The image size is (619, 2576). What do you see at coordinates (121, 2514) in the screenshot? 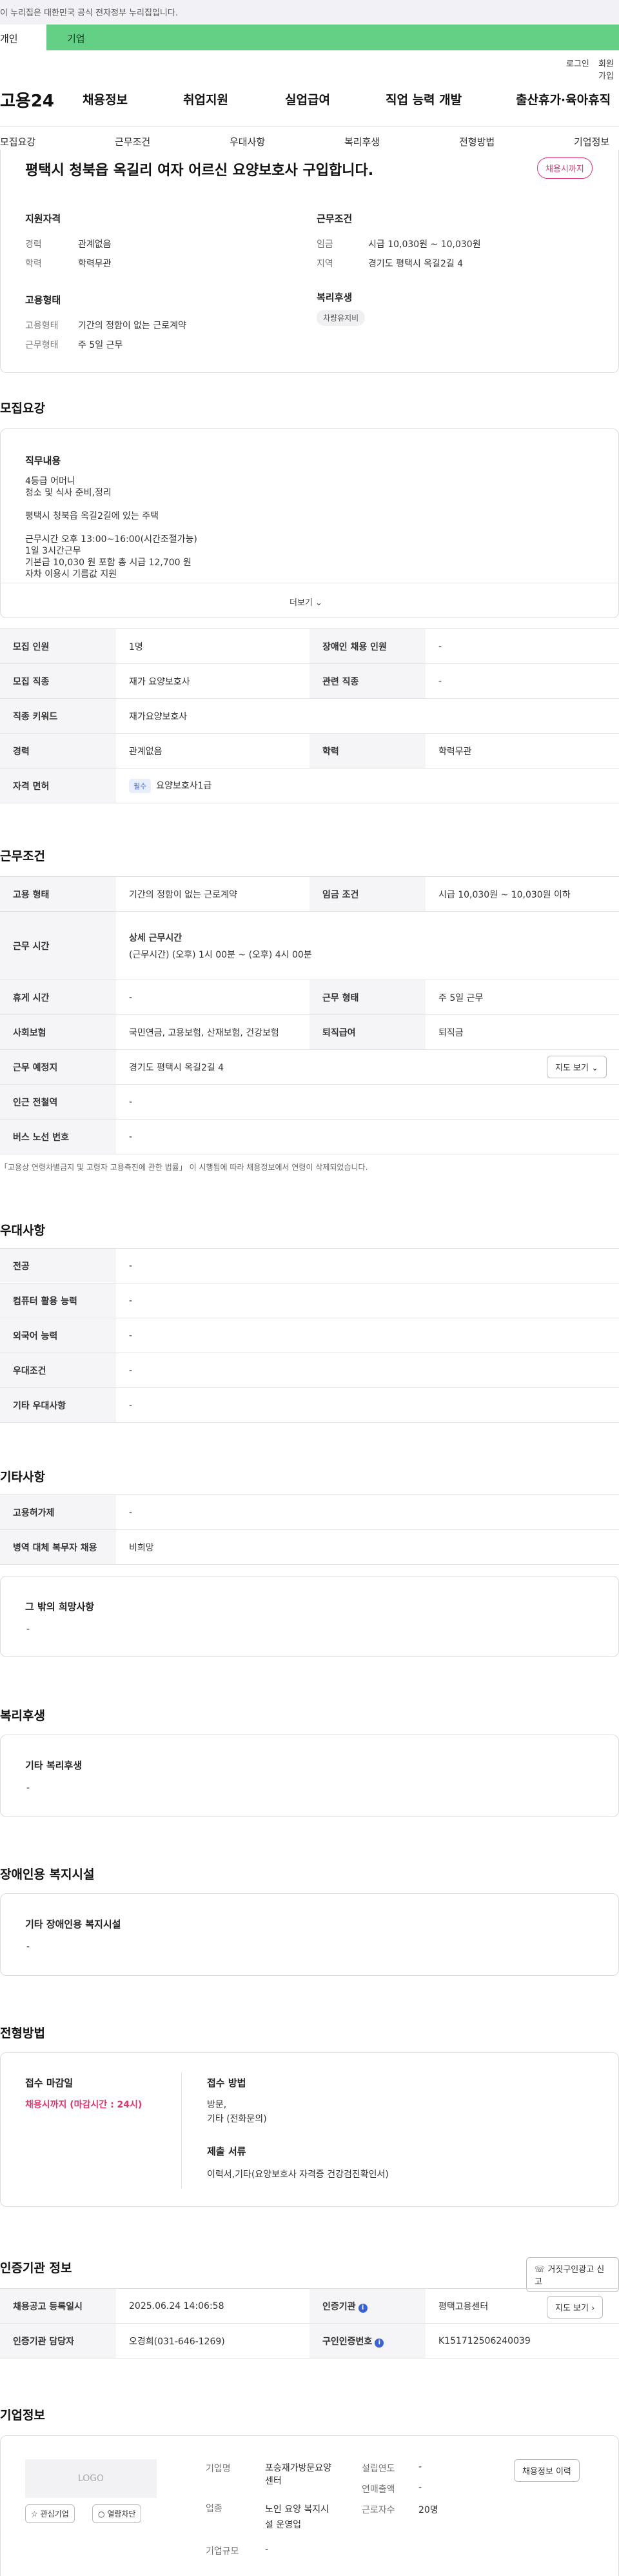
I see `block-label: 열람차단` at bounding box center [121, 2514].